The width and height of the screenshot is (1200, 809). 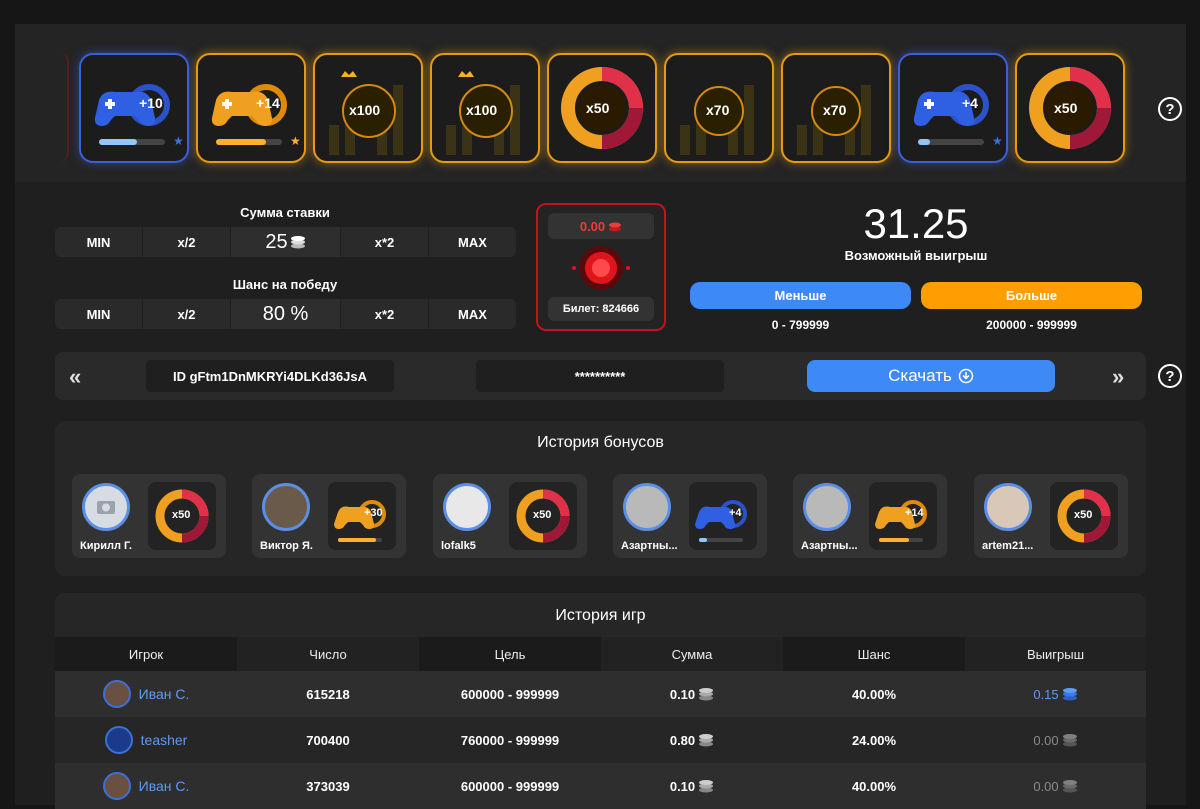 What do you see at coordinates (874, 694) in the screenshot?
I see `chance-cell: 40.00%` at bounding box center [874, 694].